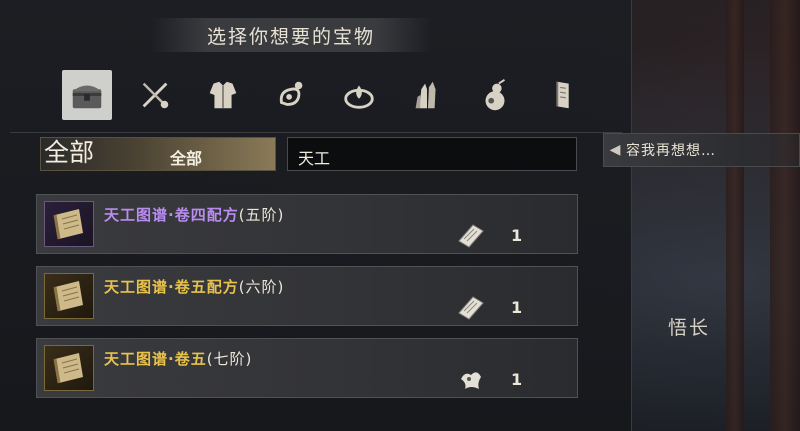  I want to click on item-name: 天工图谱·卷五配方(六阶), so click(194, 286).